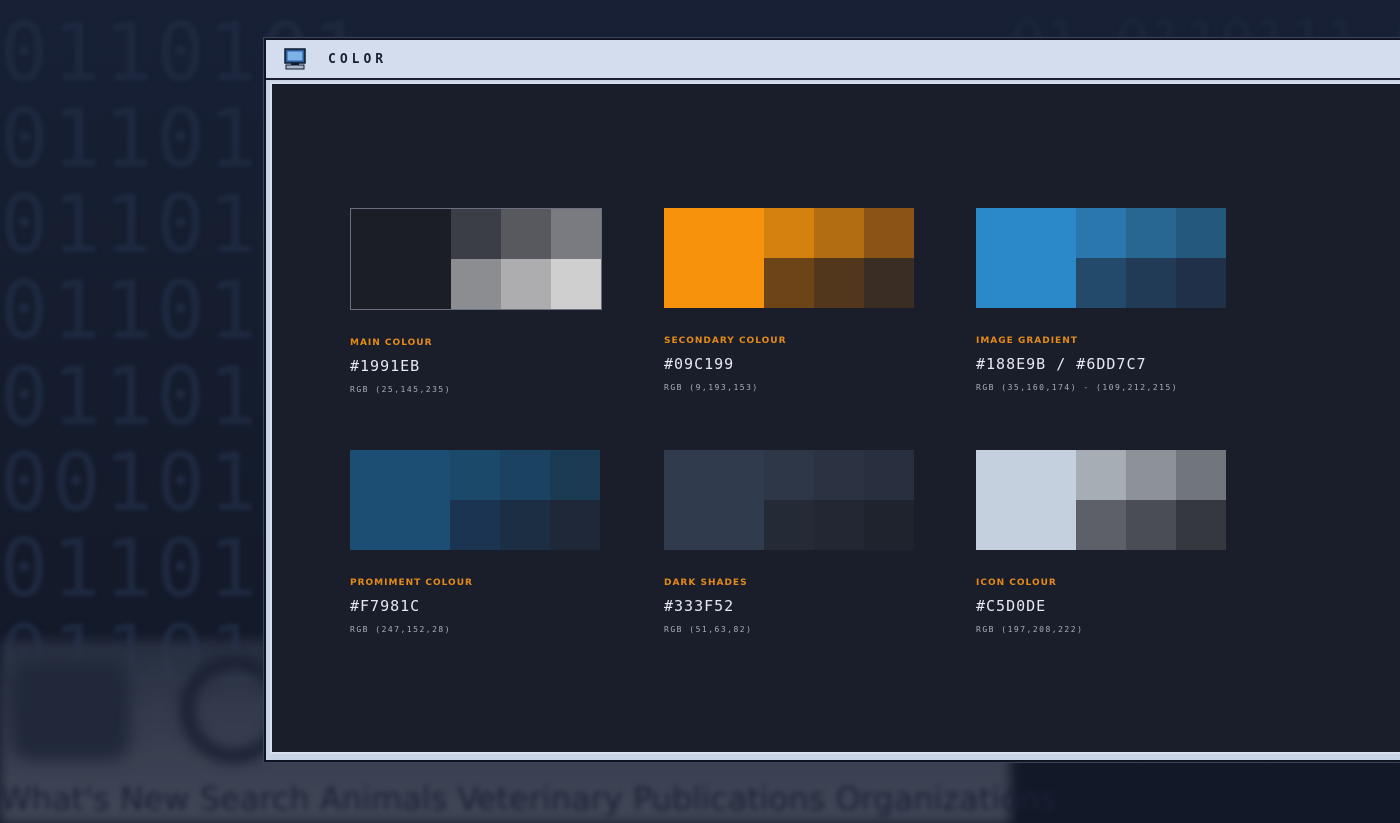 This screenshot has height=823, width=1400. What do you see at coordinates (708, 629) in the screenshot?
I see `color-rgb: RGB (51,63,82)` at bounding box center [708, 629].